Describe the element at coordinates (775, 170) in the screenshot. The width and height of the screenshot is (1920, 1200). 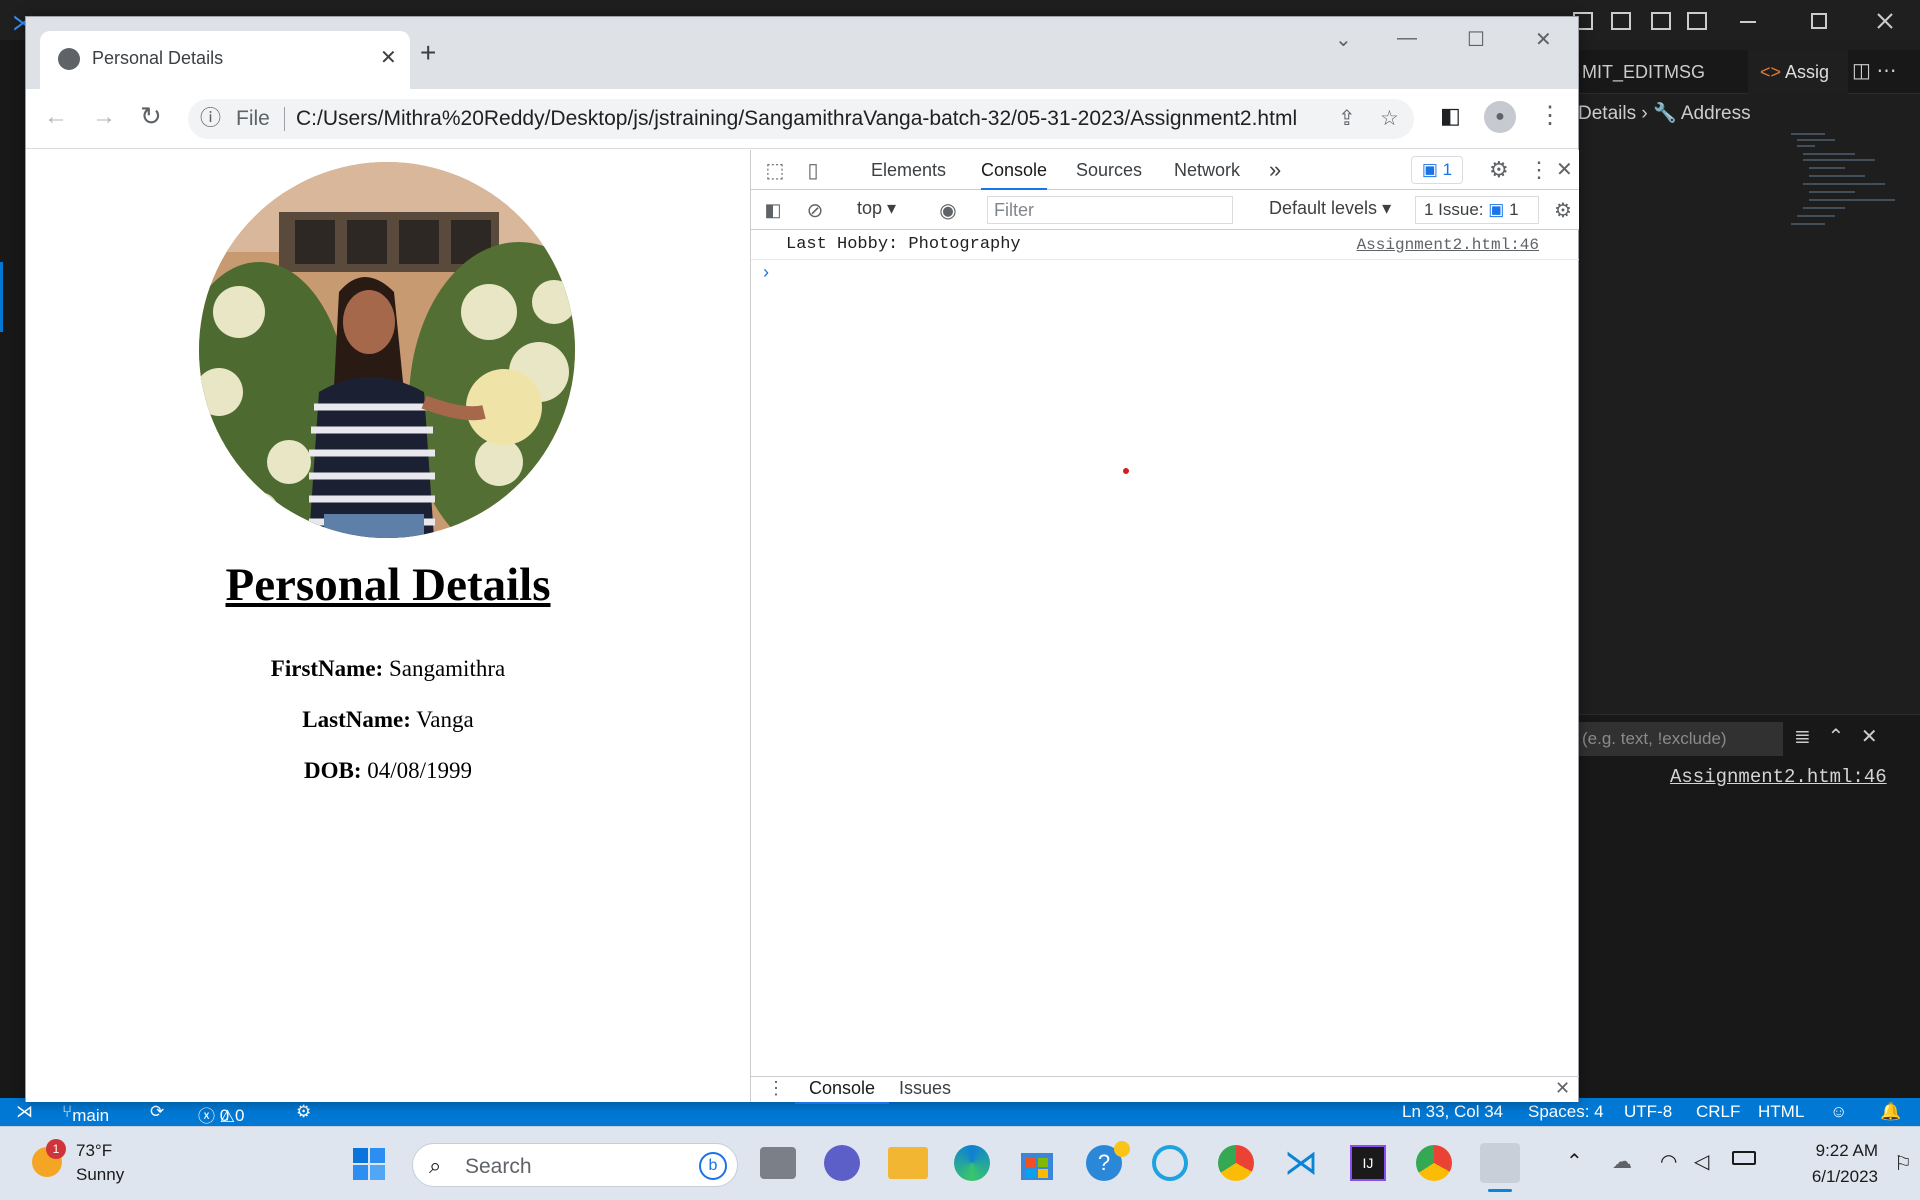
I see `inspect-element-icon: ⬚` at that location.